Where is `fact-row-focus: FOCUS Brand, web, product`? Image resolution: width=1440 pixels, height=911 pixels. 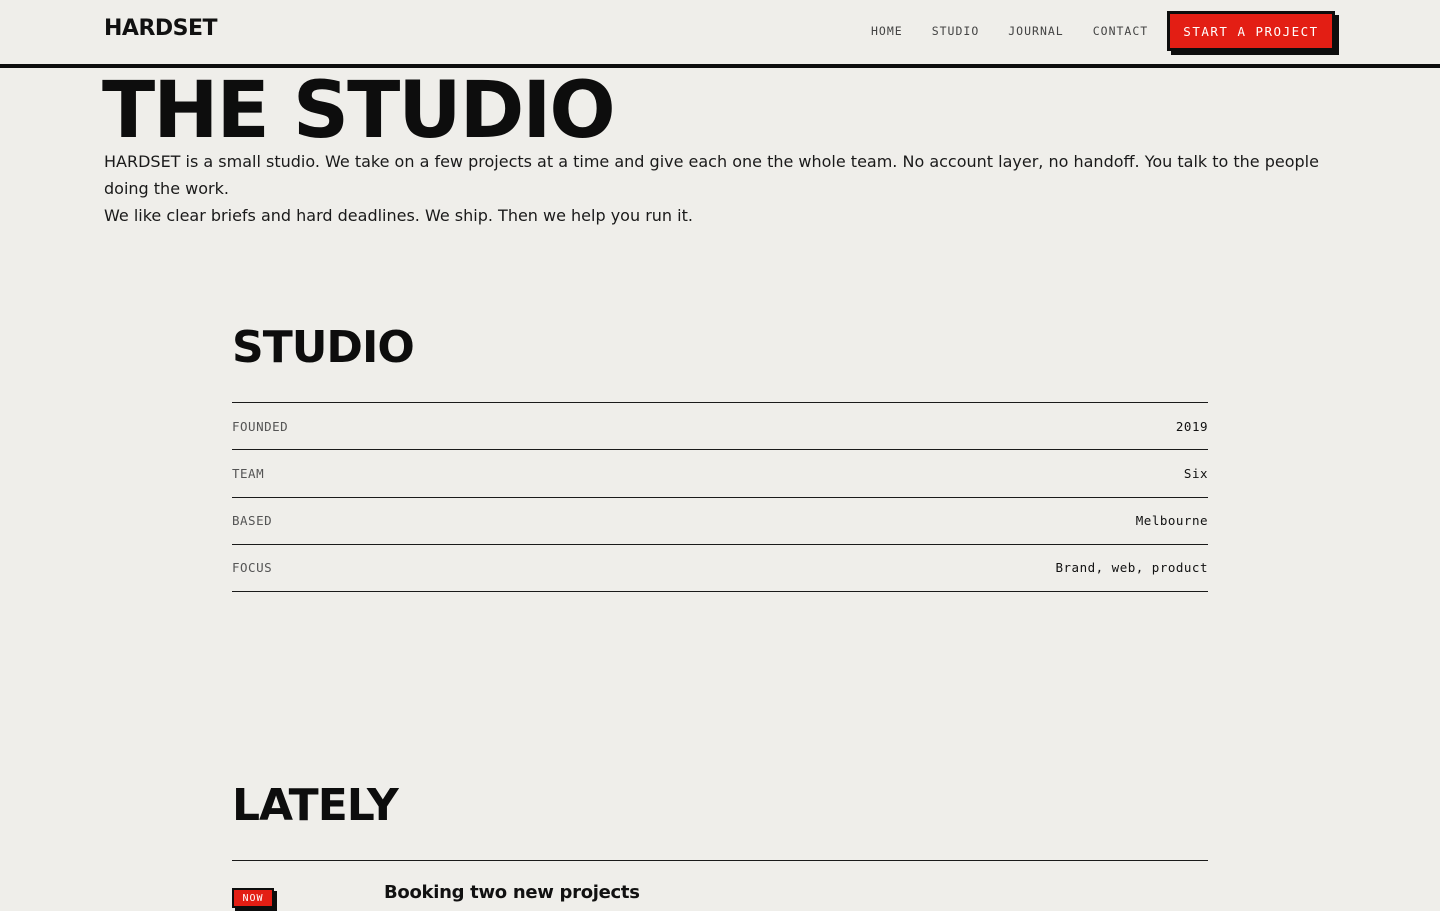 fact-row-focus: FOCUS Brand, web, product is located at coordinates (720, 568).